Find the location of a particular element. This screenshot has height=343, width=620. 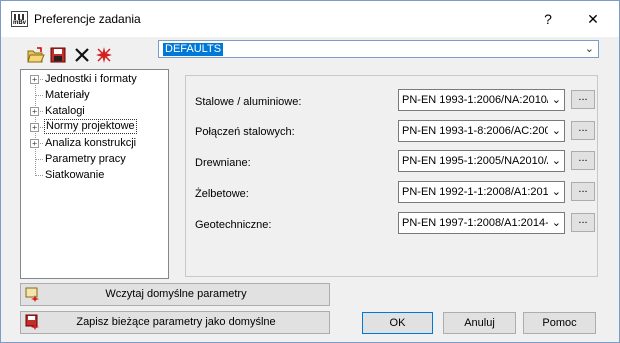

close-button: ✕ is located at coordinates (593, 19).